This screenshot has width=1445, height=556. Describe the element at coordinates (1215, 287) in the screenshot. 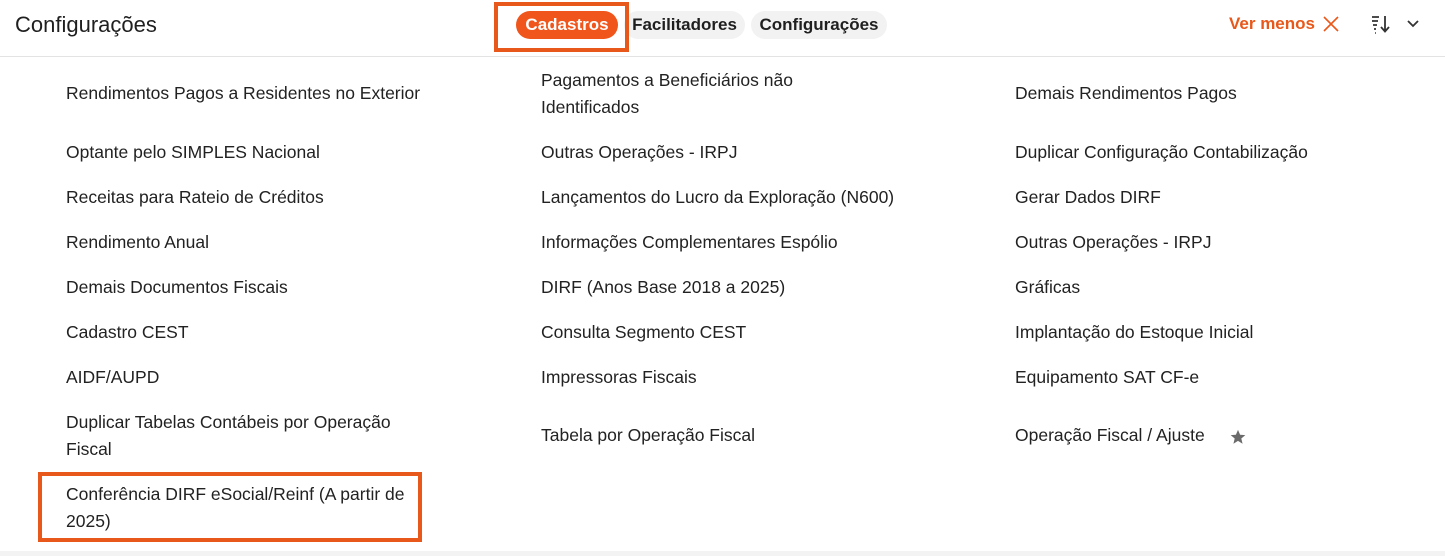

I see `menu-item: Gráficas` at that location.